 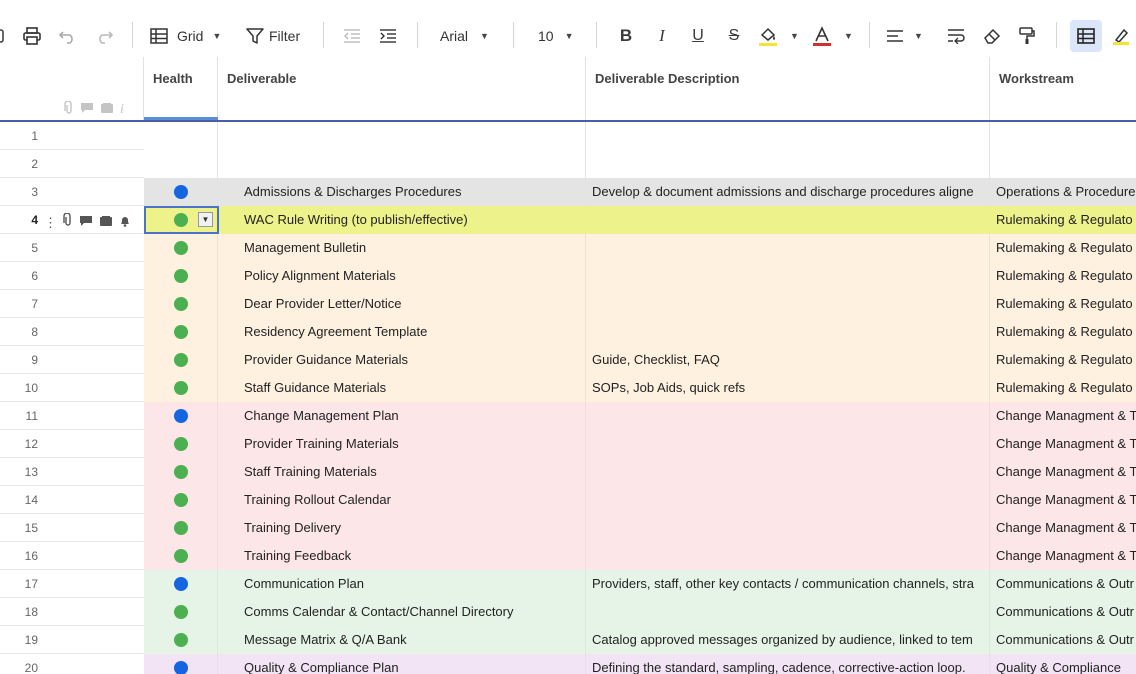 I want to click on row-number: 8, so click(x=19, y=332).